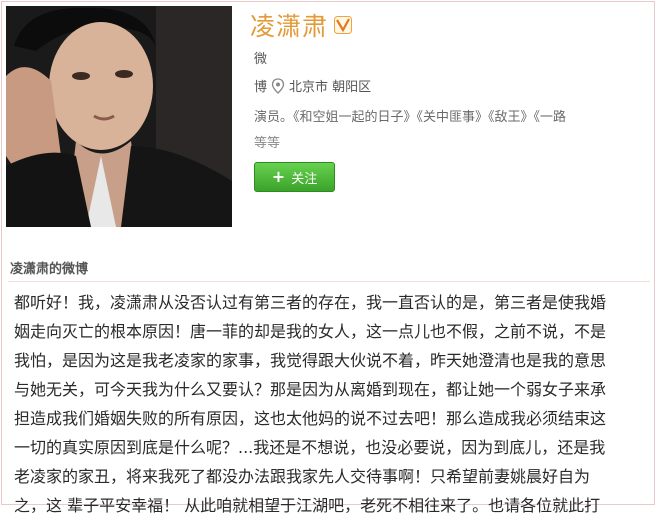  What do you see at coordinates (310, 360) in the screenshot?
I see `post-line: 我怕，是因为这是我老凌家的家事，我觉得跟大伙说不着，昨天她澄清也是我的意思` at bounding box center [310, 360].